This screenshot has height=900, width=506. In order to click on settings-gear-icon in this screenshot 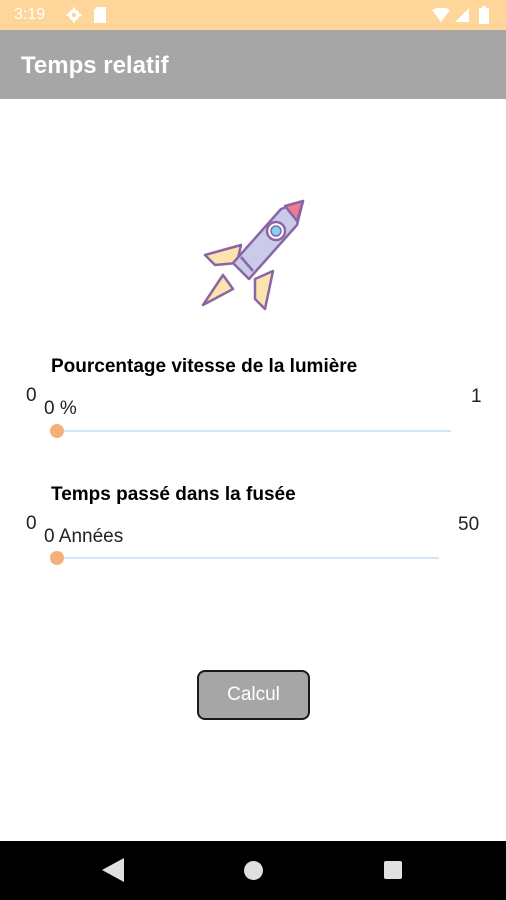, I will do `click(74, 15)`.